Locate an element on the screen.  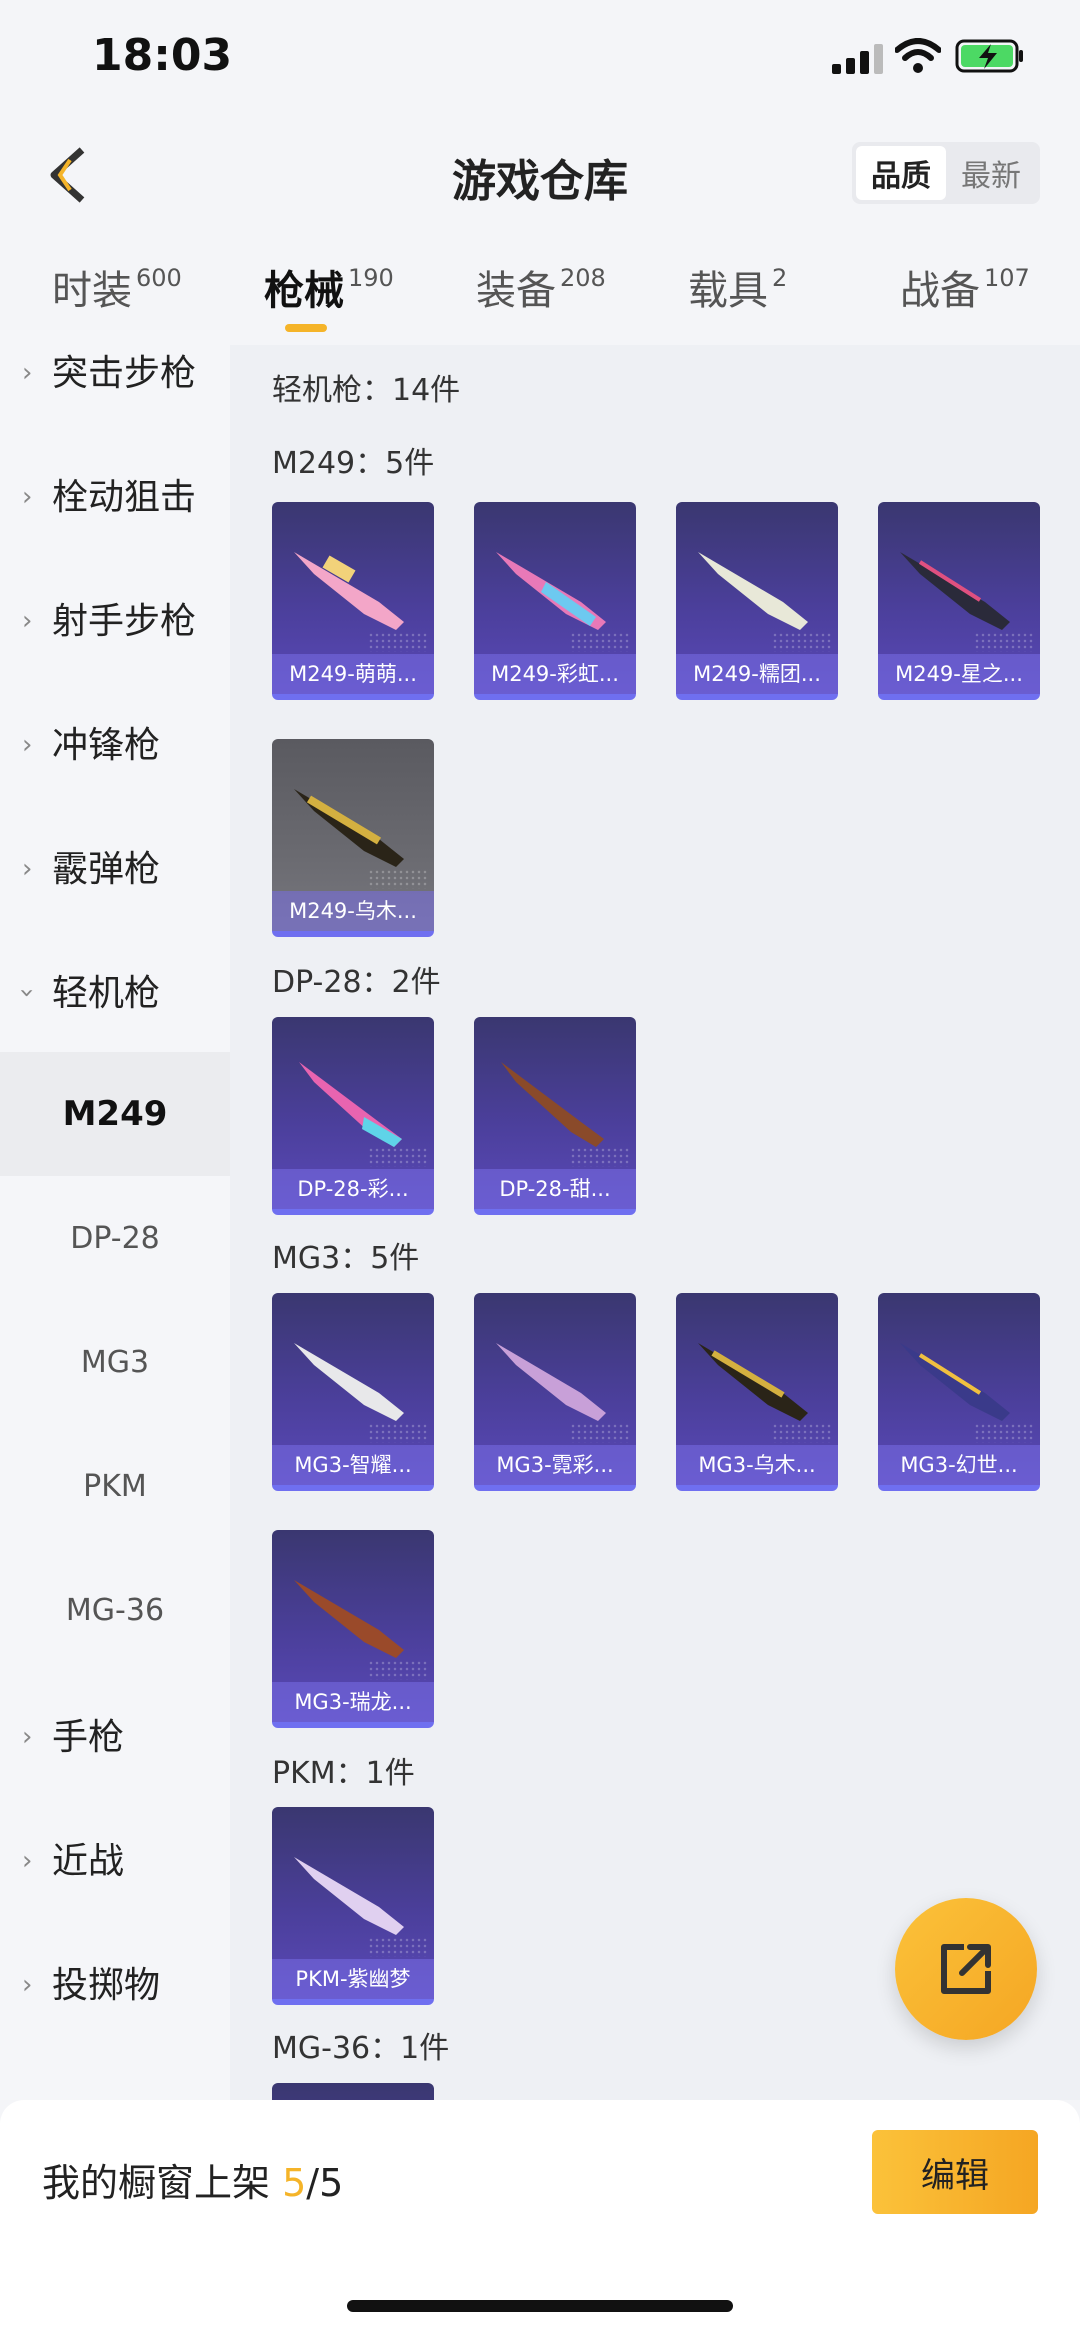
group-label-pkm: PKM：1件 is located at coordinates (343, 1773).